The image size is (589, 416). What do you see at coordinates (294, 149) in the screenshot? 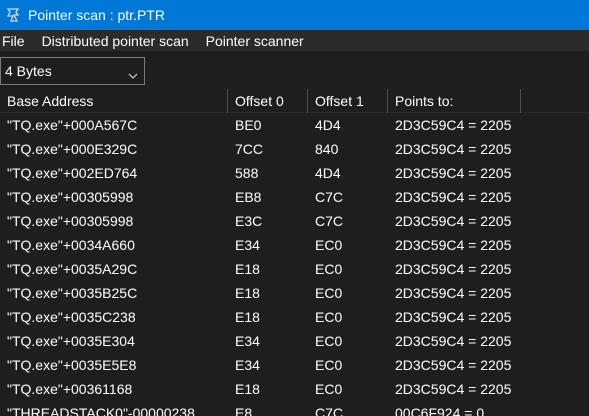
I see `table-row: "TQ.exe"+000E329C 7CC 840 2D3C59C4 = 2205` at bounding box center [294, 149].